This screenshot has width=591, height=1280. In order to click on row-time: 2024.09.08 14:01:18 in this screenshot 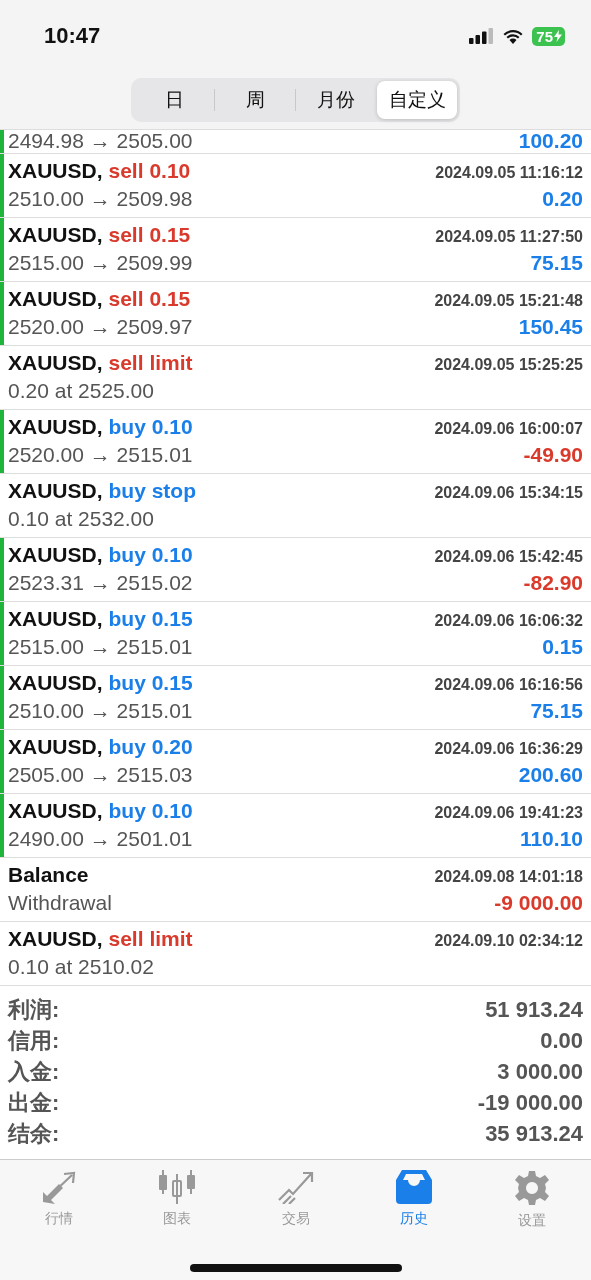, I will do `click(508, 877)`.